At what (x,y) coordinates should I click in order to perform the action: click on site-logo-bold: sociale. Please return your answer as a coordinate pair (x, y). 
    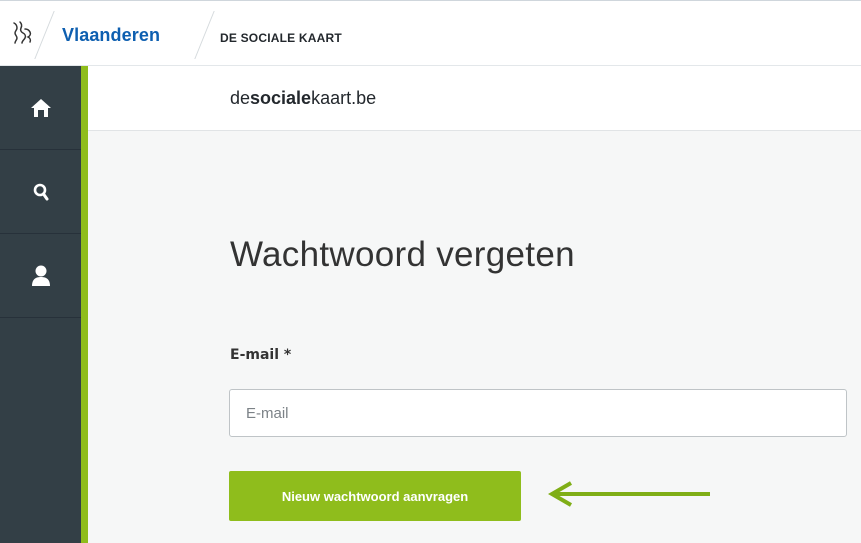
    Looking at the image, I should click on (281, 98).